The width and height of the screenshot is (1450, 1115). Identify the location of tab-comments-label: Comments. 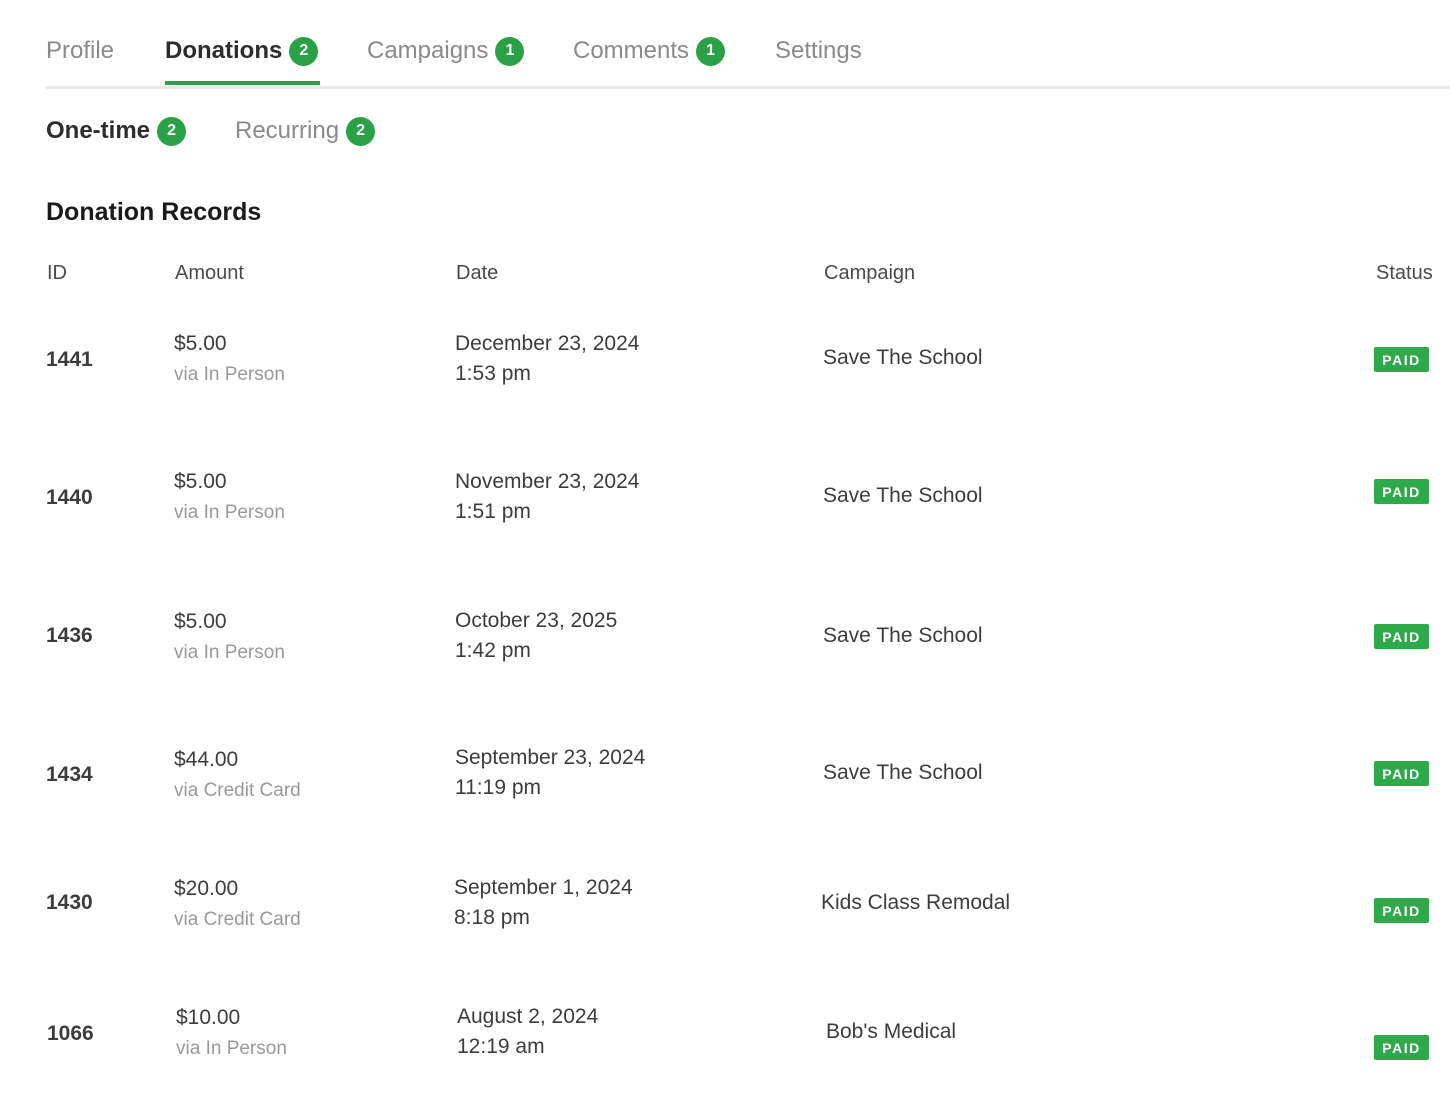
(631, 50).